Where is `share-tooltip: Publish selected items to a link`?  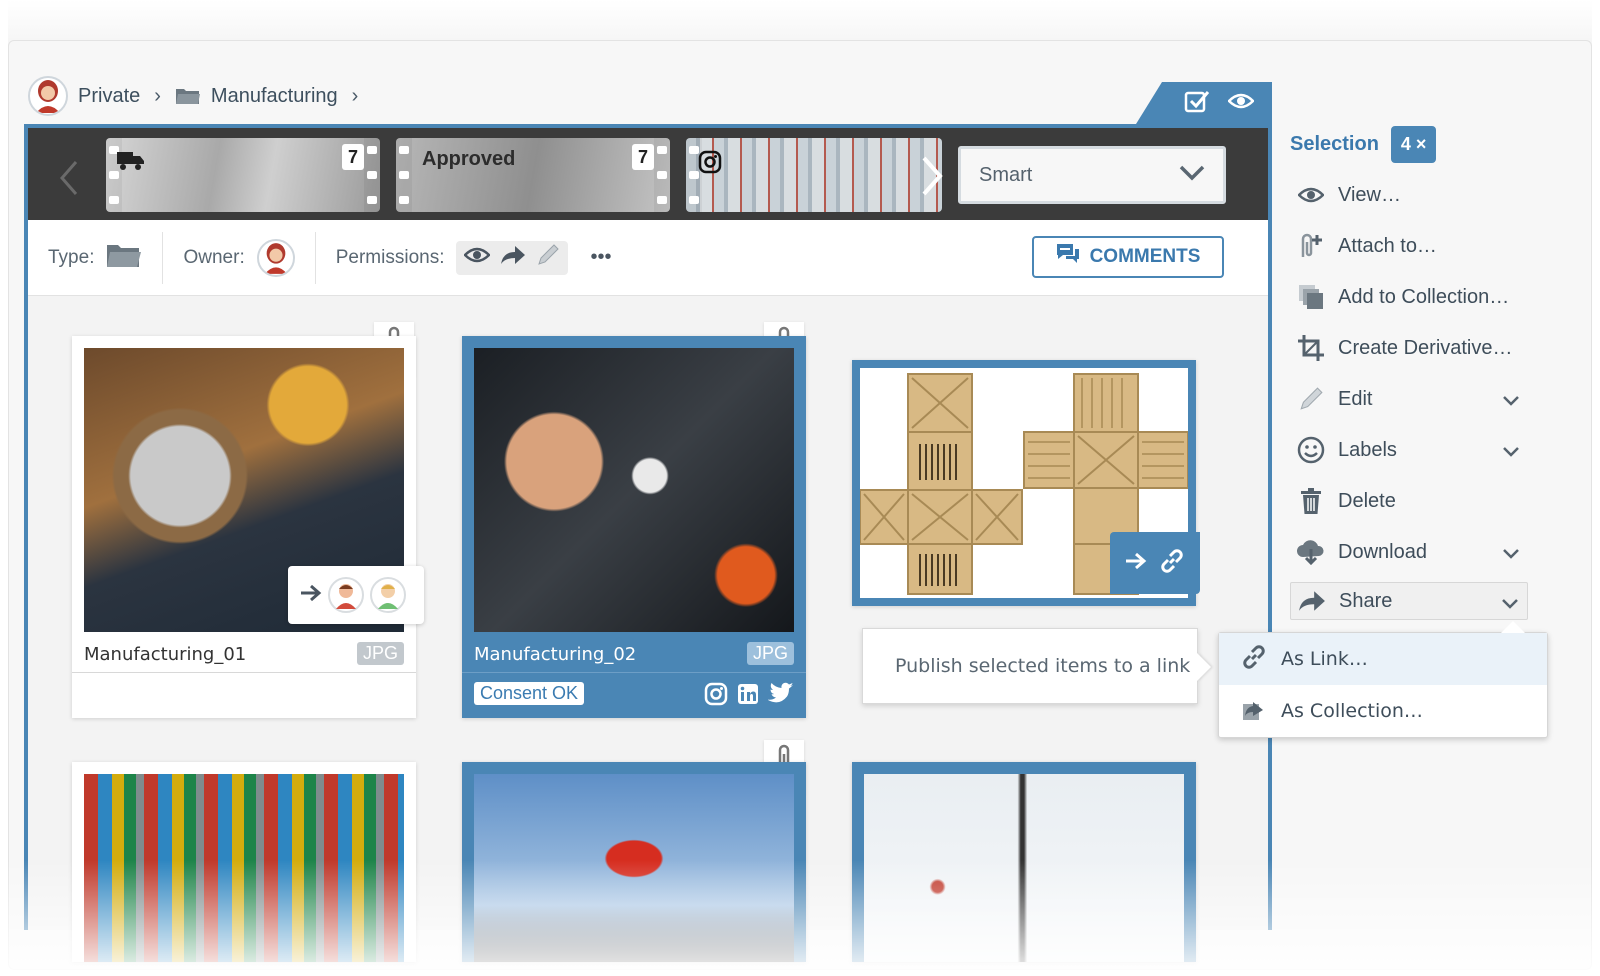 share-tooltip: Publish selected items to a link is located at coordinates (1030, 666).